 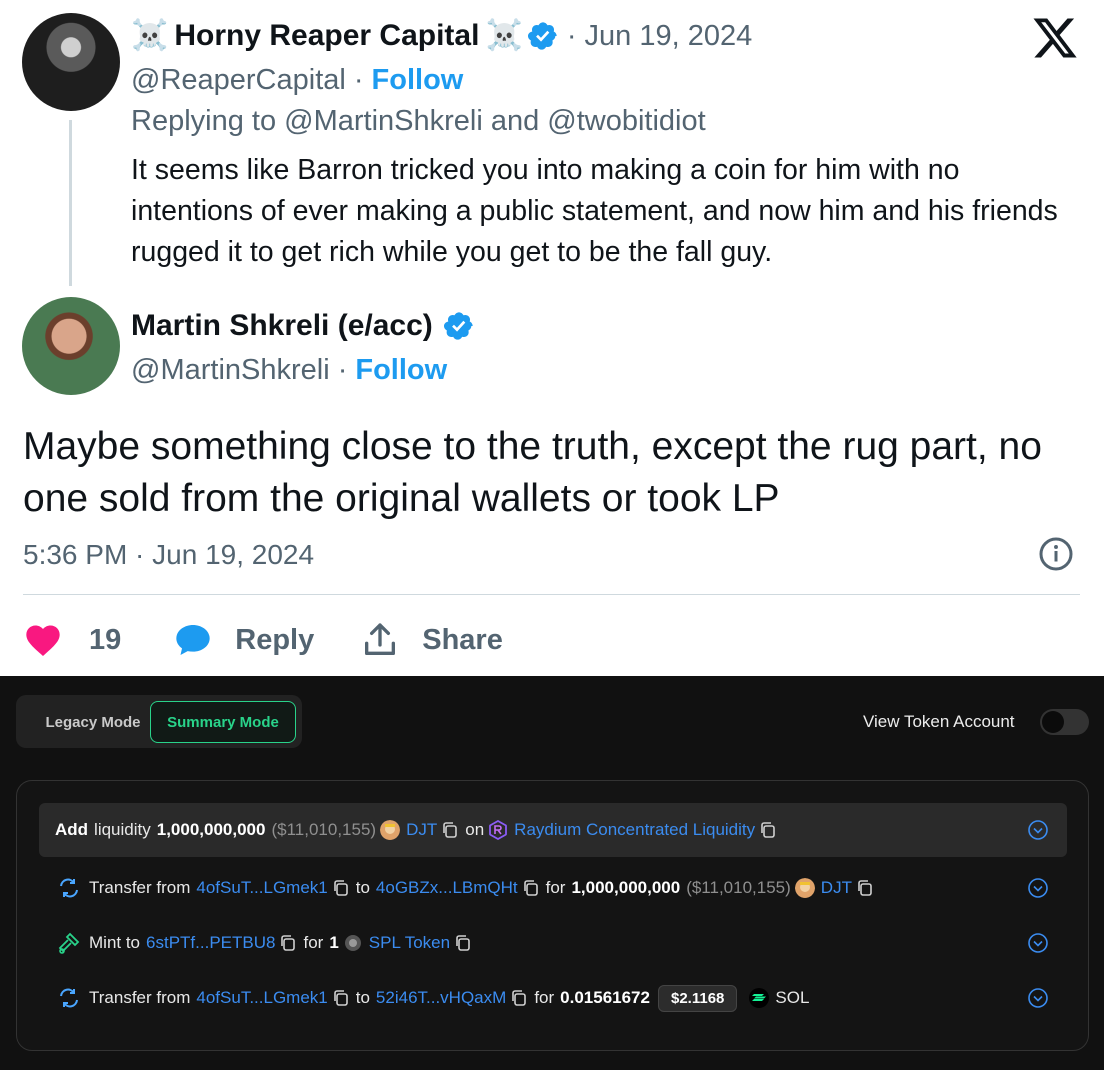 What do you see at coordinates (193, 640) in the screenshot?
I see `speech-bubble-icon` at bounding box center [193, 640].